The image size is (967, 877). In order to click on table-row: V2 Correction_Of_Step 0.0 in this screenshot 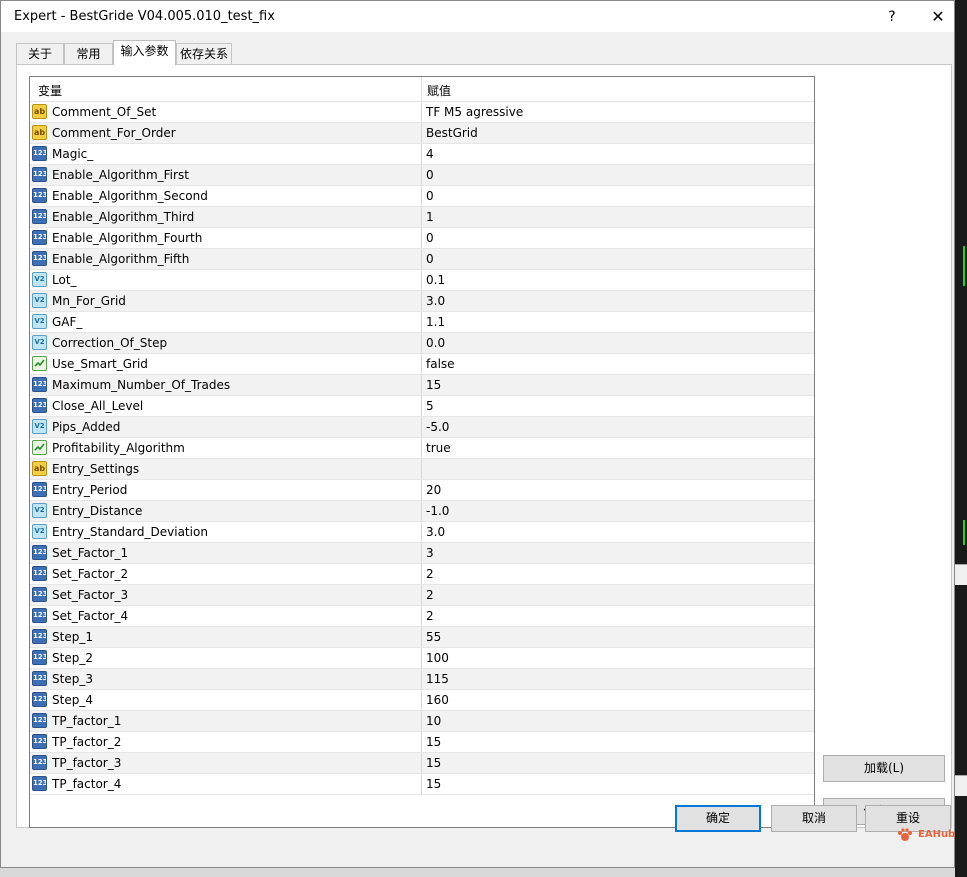, I will do `click(422, 343)`.